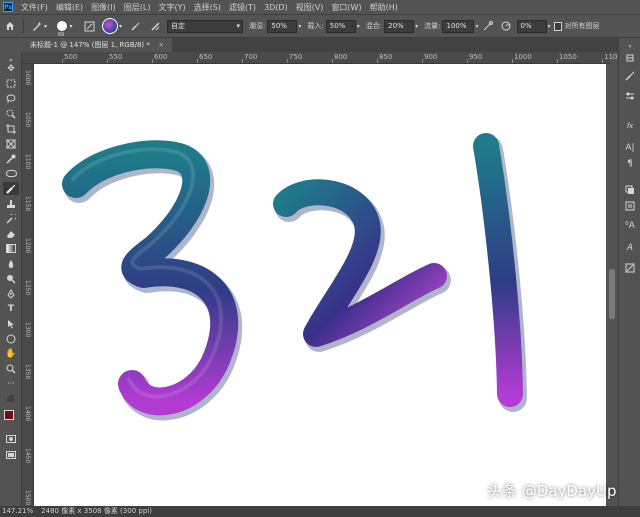 The width and height of the screenshot is (640, 517). I want to click on mix-label: 混合:, so click(374, 26).